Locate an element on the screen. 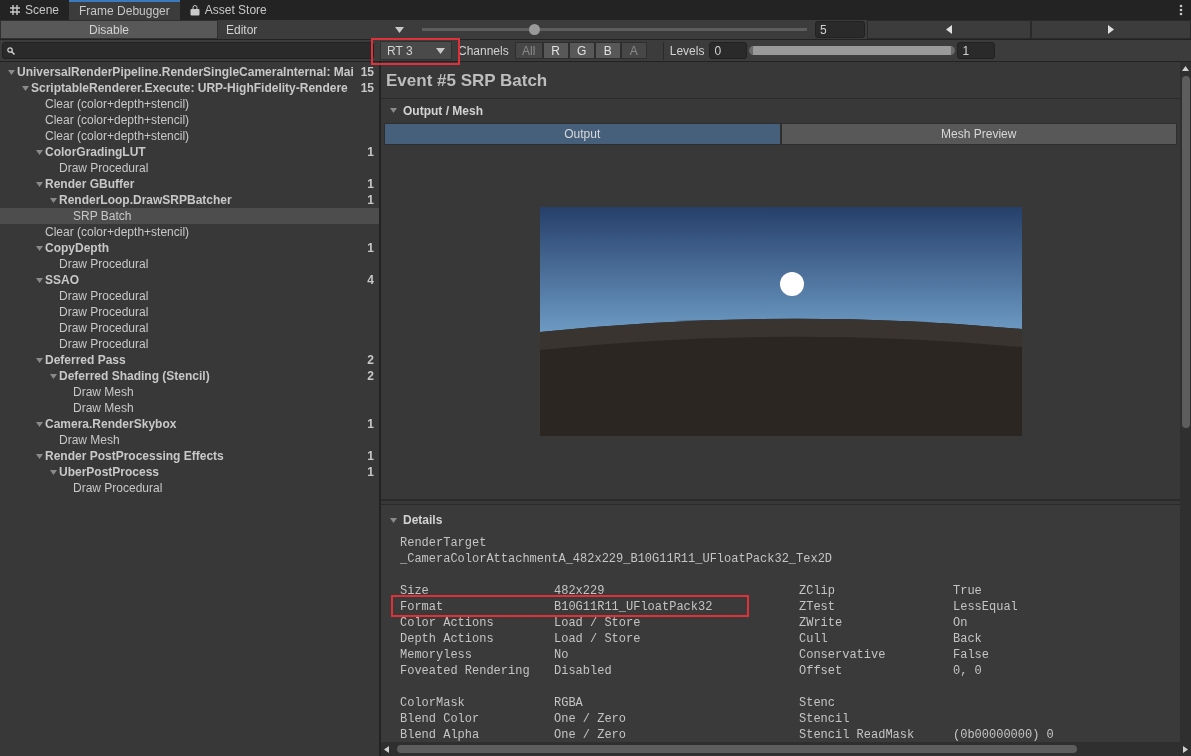 This screenshot has height=756, width=1191. tree-item: Render GBuffer 1 is located at coordinates (189, 184).